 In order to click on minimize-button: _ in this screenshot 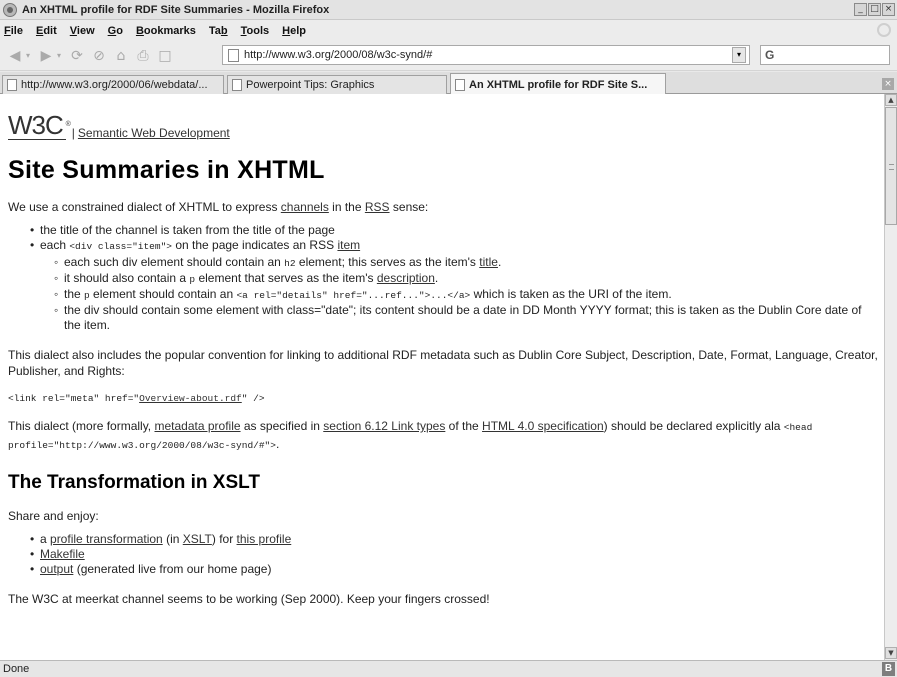, I will do `click(860, 9)`.